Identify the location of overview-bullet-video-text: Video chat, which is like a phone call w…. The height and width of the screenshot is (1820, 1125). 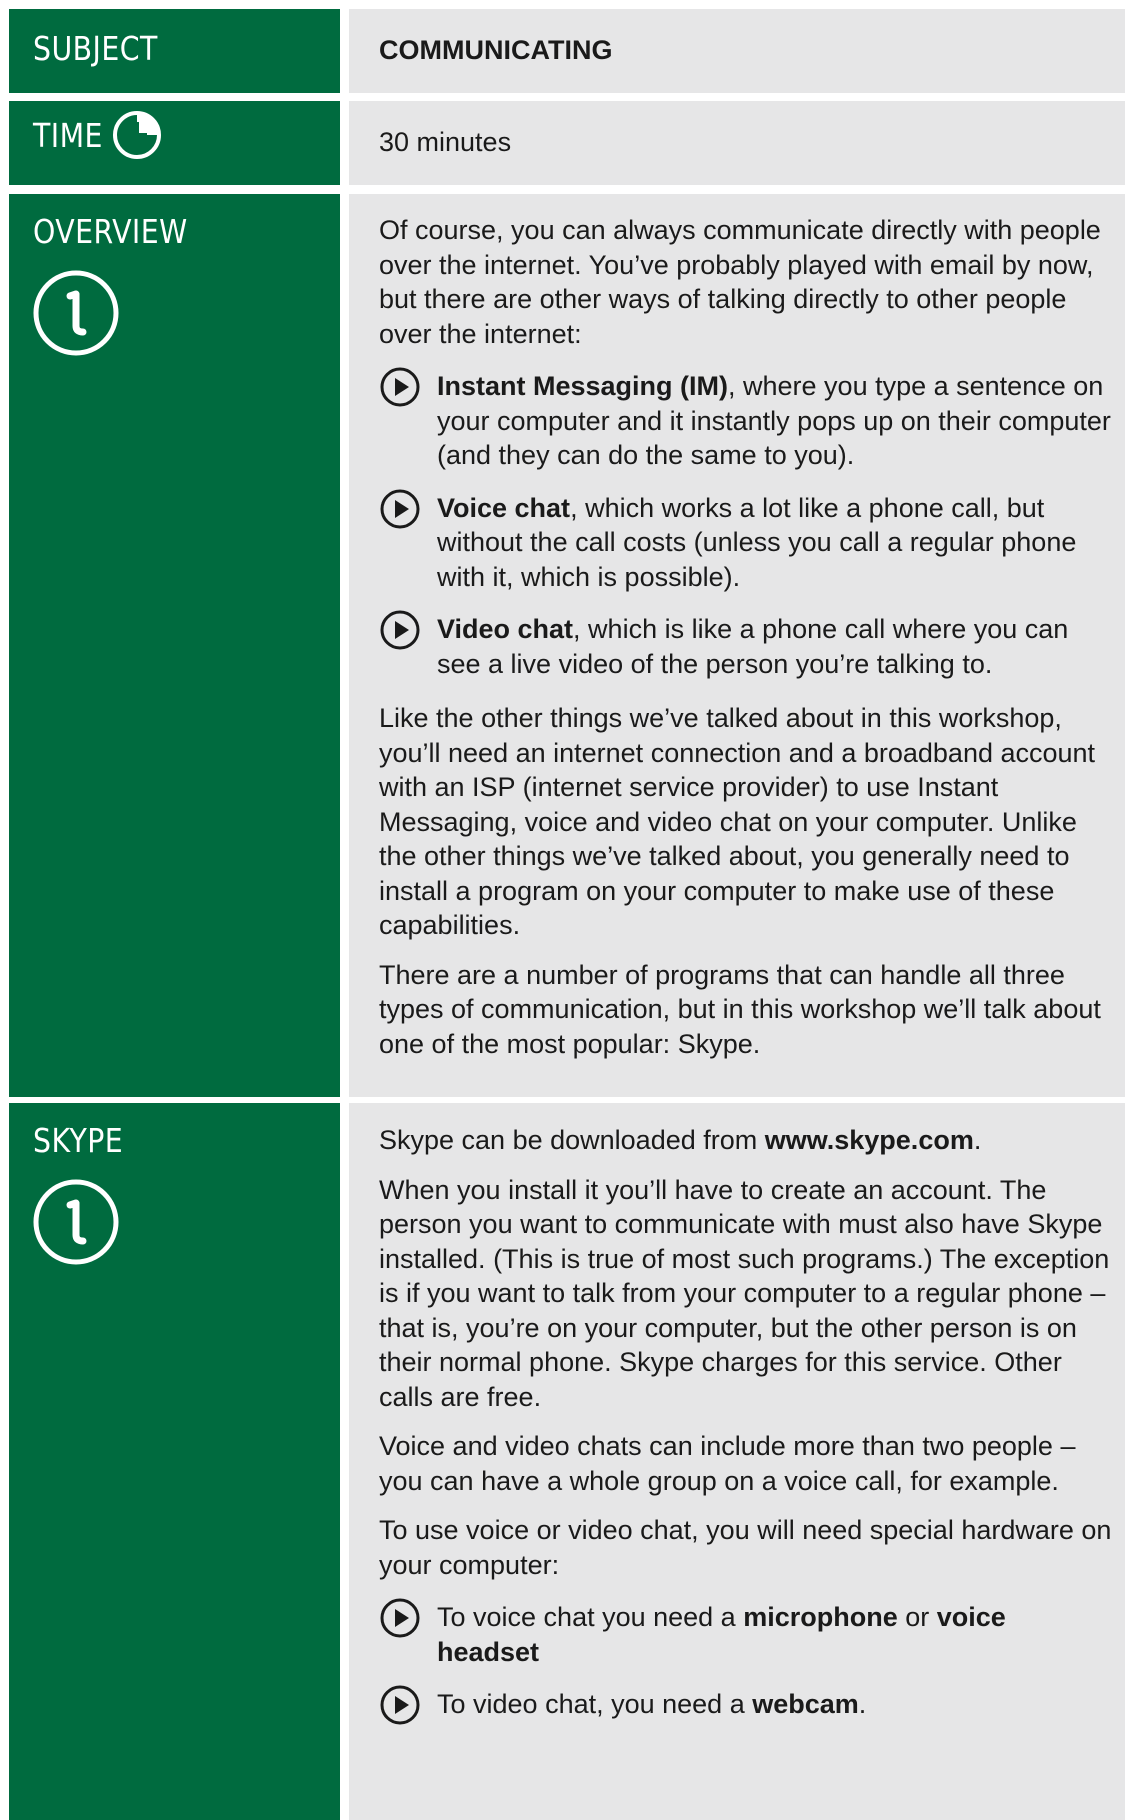
(776, 646).